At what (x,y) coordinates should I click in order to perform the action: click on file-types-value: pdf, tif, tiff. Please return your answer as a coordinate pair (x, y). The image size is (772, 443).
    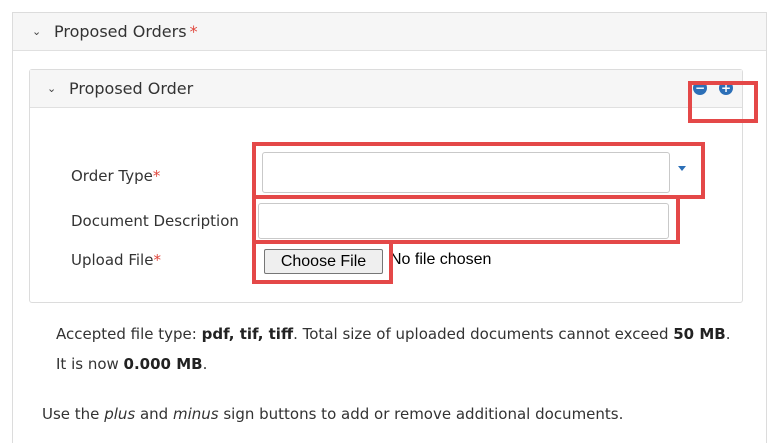
    Looking at the image, I should click on (247, 334).